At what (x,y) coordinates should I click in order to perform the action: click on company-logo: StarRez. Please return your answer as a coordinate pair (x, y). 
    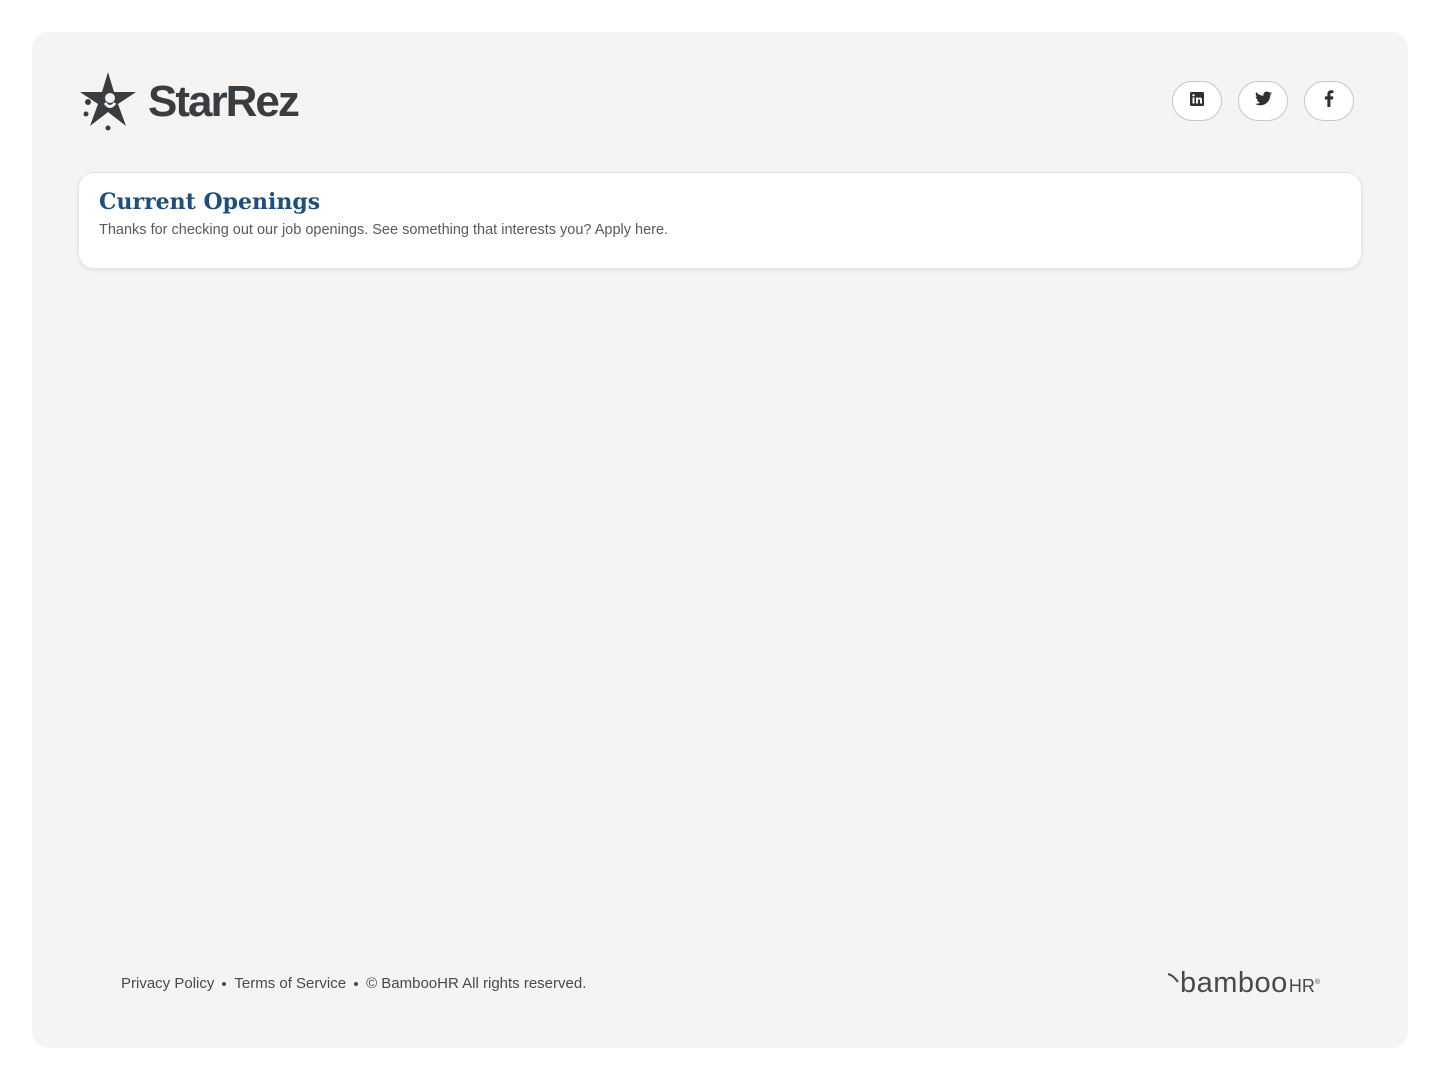
    Looking at the image, I should click on (189, 102).